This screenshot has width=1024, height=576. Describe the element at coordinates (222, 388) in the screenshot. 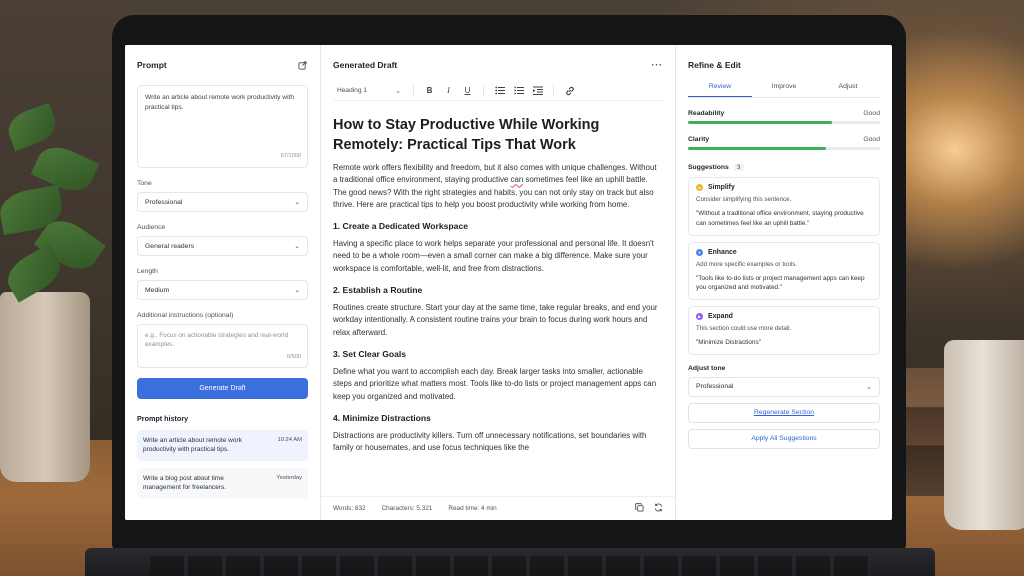

I see `generate-draft-button: Generate Draft` at that location.